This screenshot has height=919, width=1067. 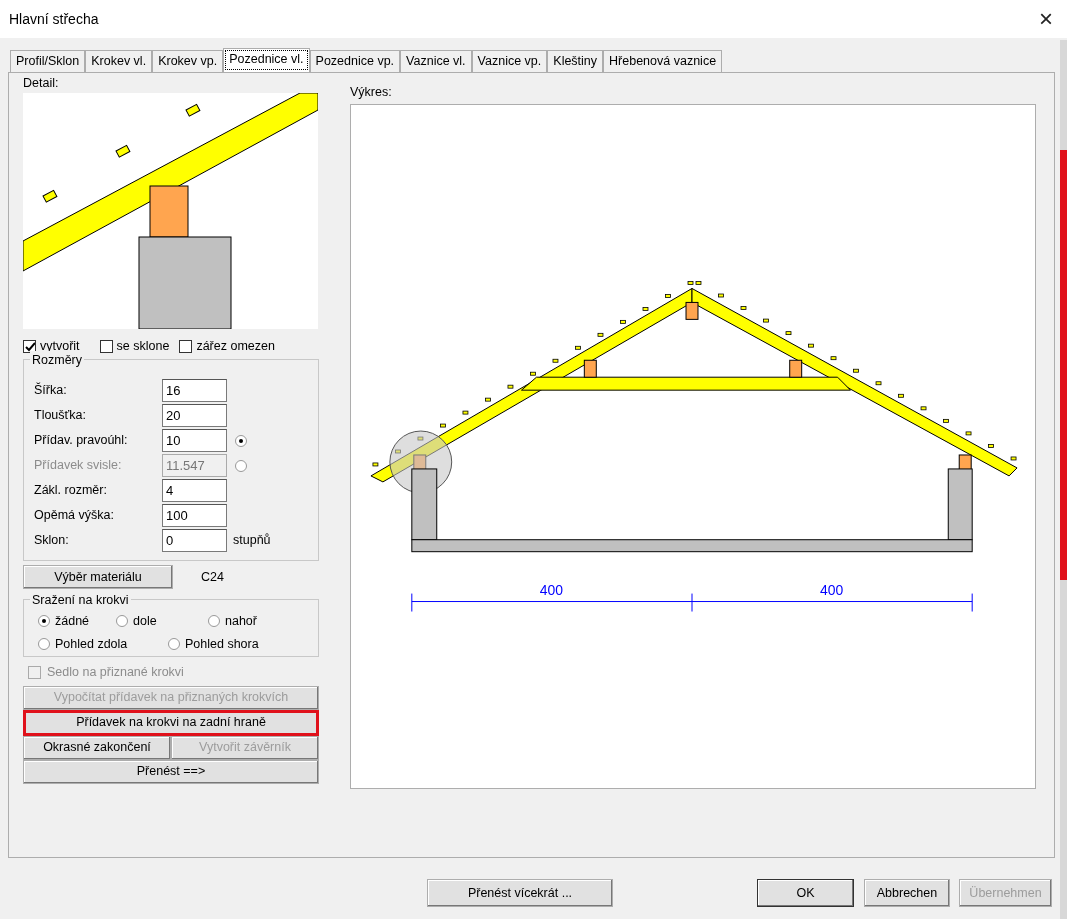 I want to click on input-field: 0, so click(x=194, y=540).